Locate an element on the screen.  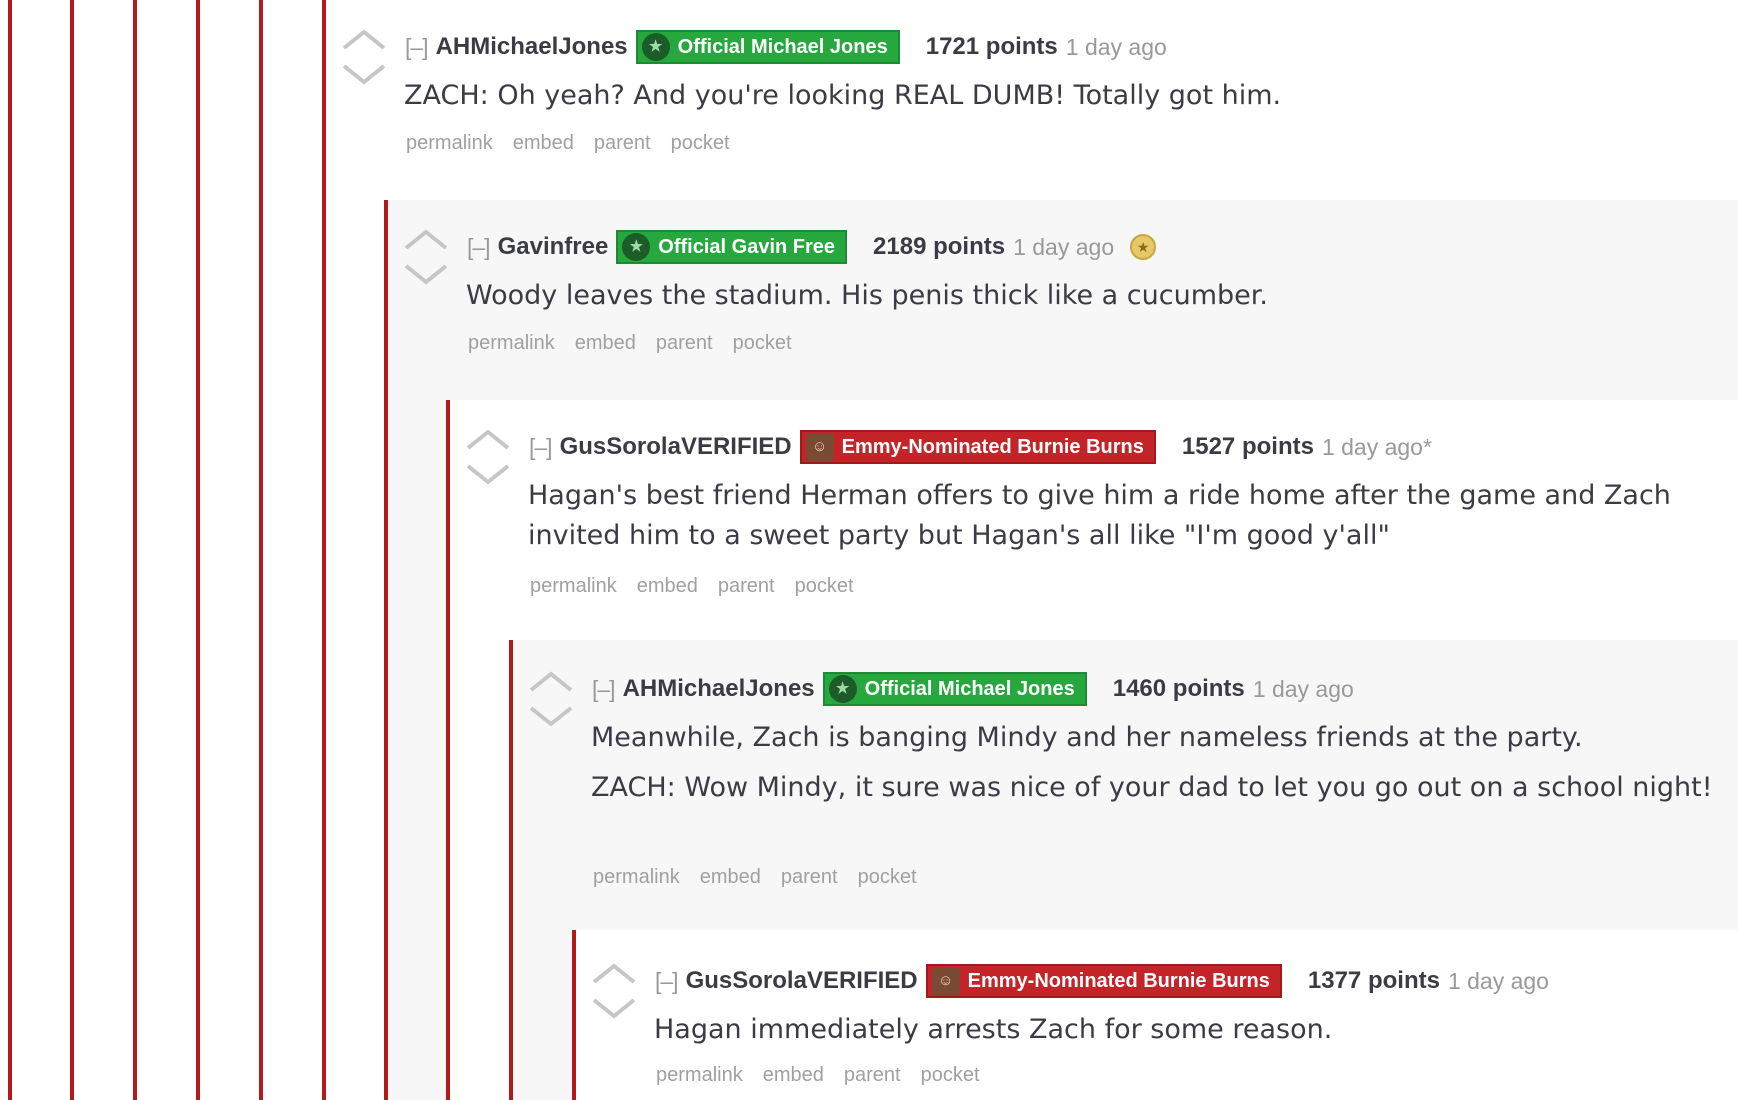
burnie-avatar-icon: ☺ is located at coordinates (945, 981).